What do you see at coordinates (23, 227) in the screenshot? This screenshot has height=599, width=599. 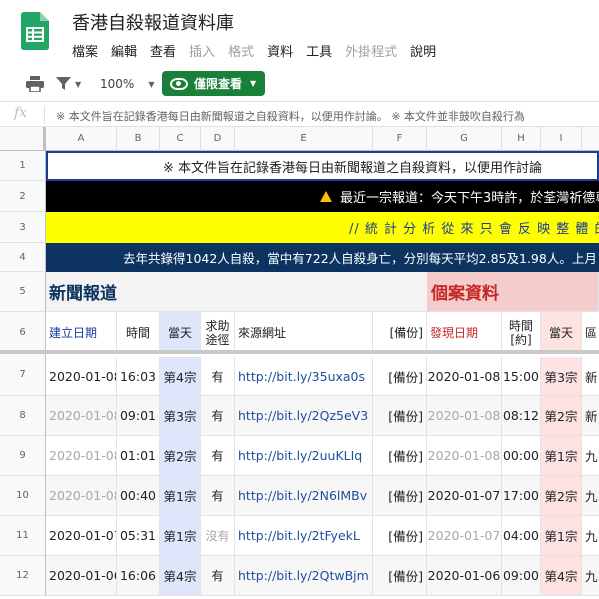 I see `row-header-3: 3` at bounding box center [23, 227].